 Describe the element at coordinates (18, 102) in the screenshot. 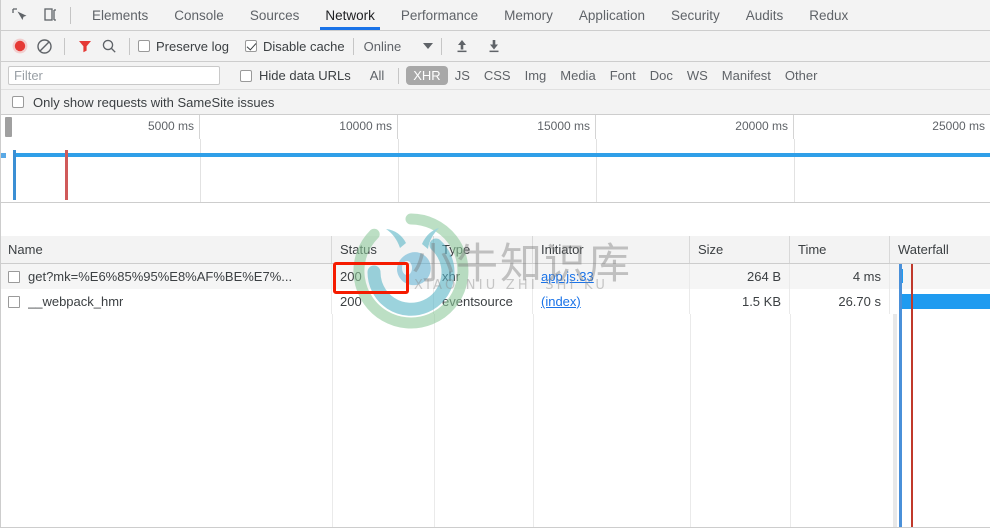

I see `samesite-checkbox` at that location.